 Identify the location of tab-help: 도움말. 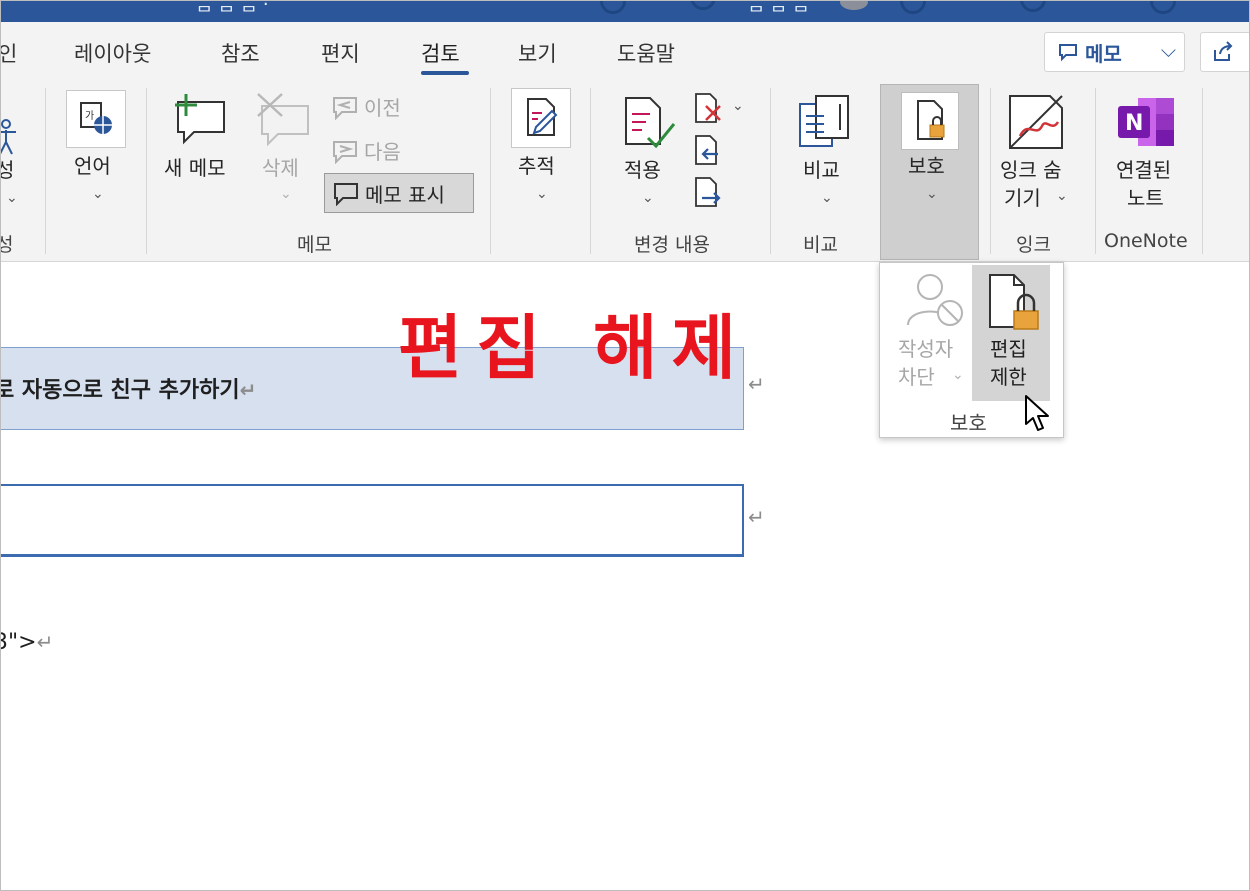
(646, 53).